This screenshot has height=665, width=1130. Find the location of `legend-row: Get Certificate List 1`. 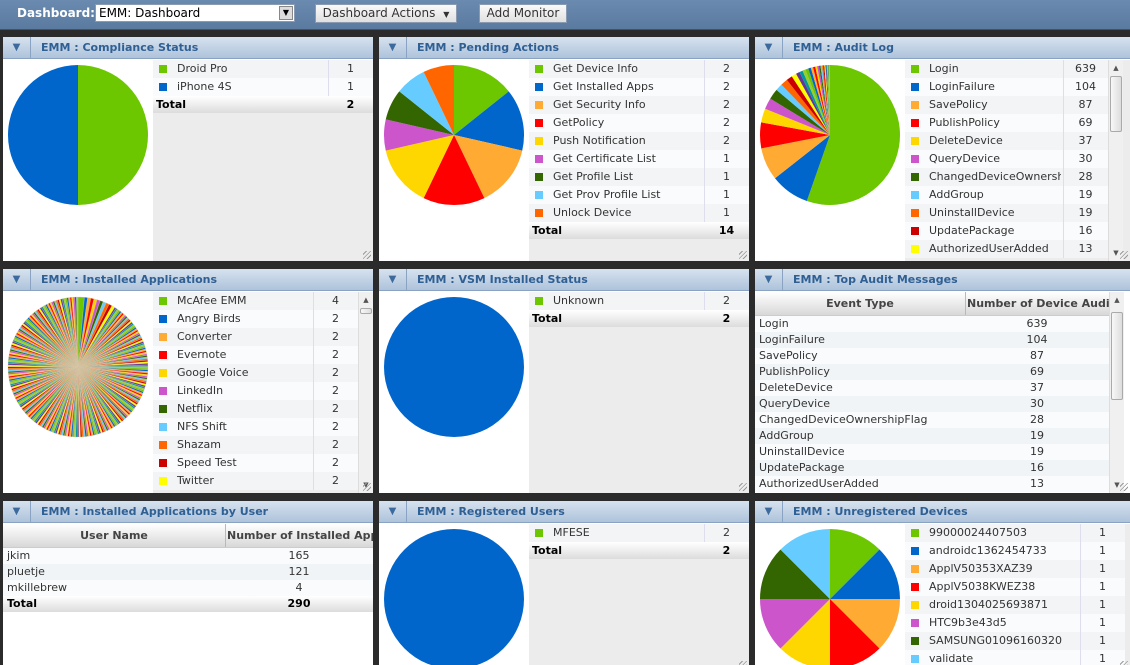

legend-row: Get Certificate List 1 is located at coordinates (639, 159).